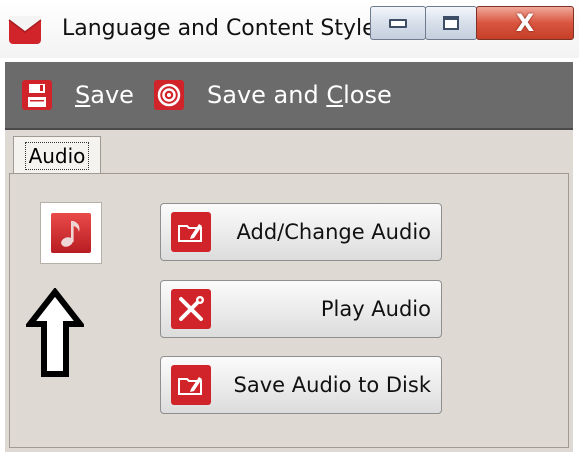 This screenshot has width=579, height=459. Describe the element at coordinates (219, 28) in the screenshot. I see `window-title: Language and Content Style` at that location.